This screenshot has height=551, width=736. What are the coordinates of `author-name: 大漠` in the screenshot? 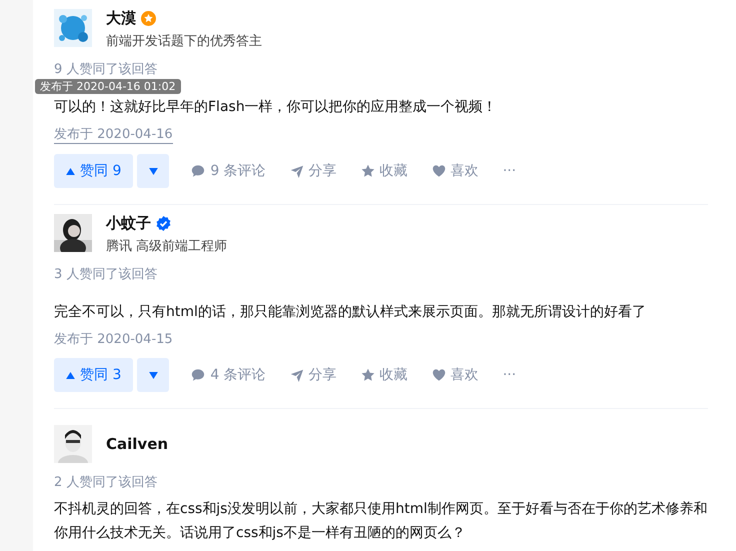 It's located at (121, 18).